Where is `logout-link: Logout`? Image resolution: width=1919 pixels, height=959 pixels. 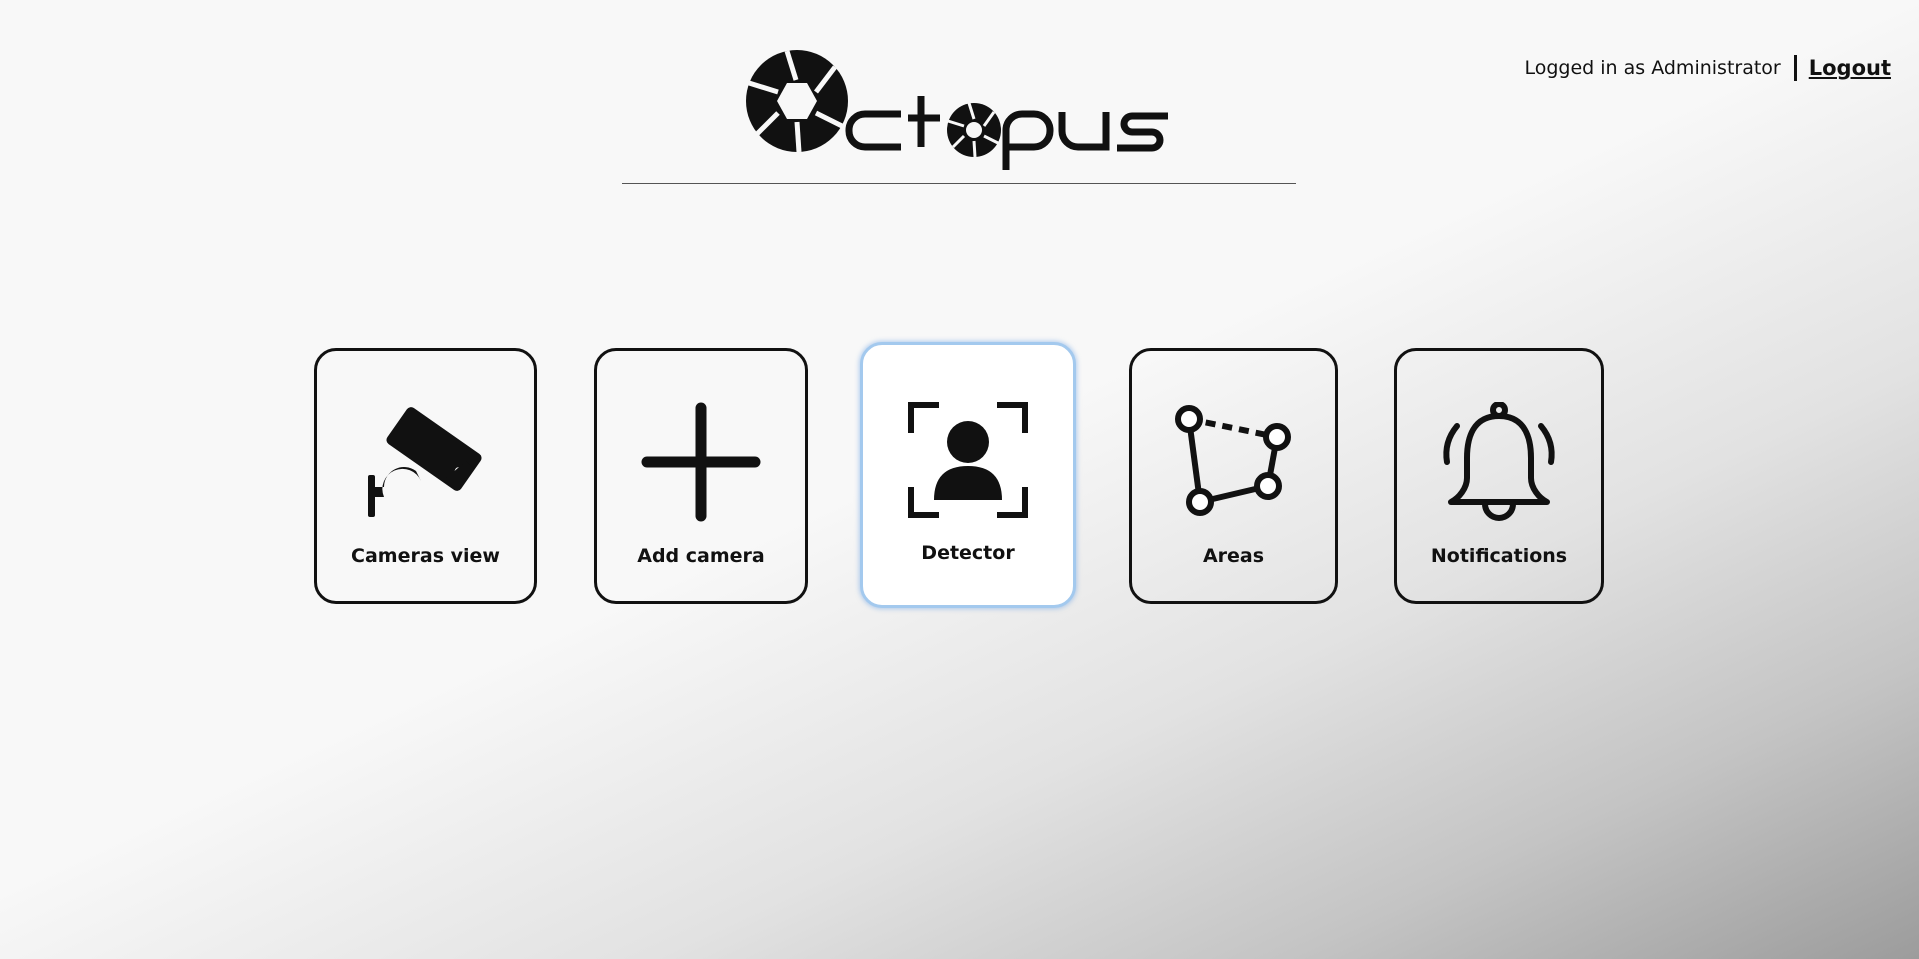 logout-link: Logout is located at coordinates (1850, 68).